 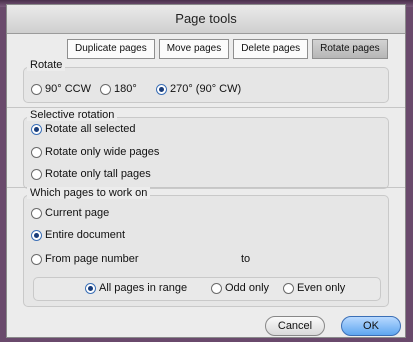 What do you see at coordinates (46, 65) in the screenshot?
I see `rotate-group-label: Rotate` at bounding box center [46, 65].